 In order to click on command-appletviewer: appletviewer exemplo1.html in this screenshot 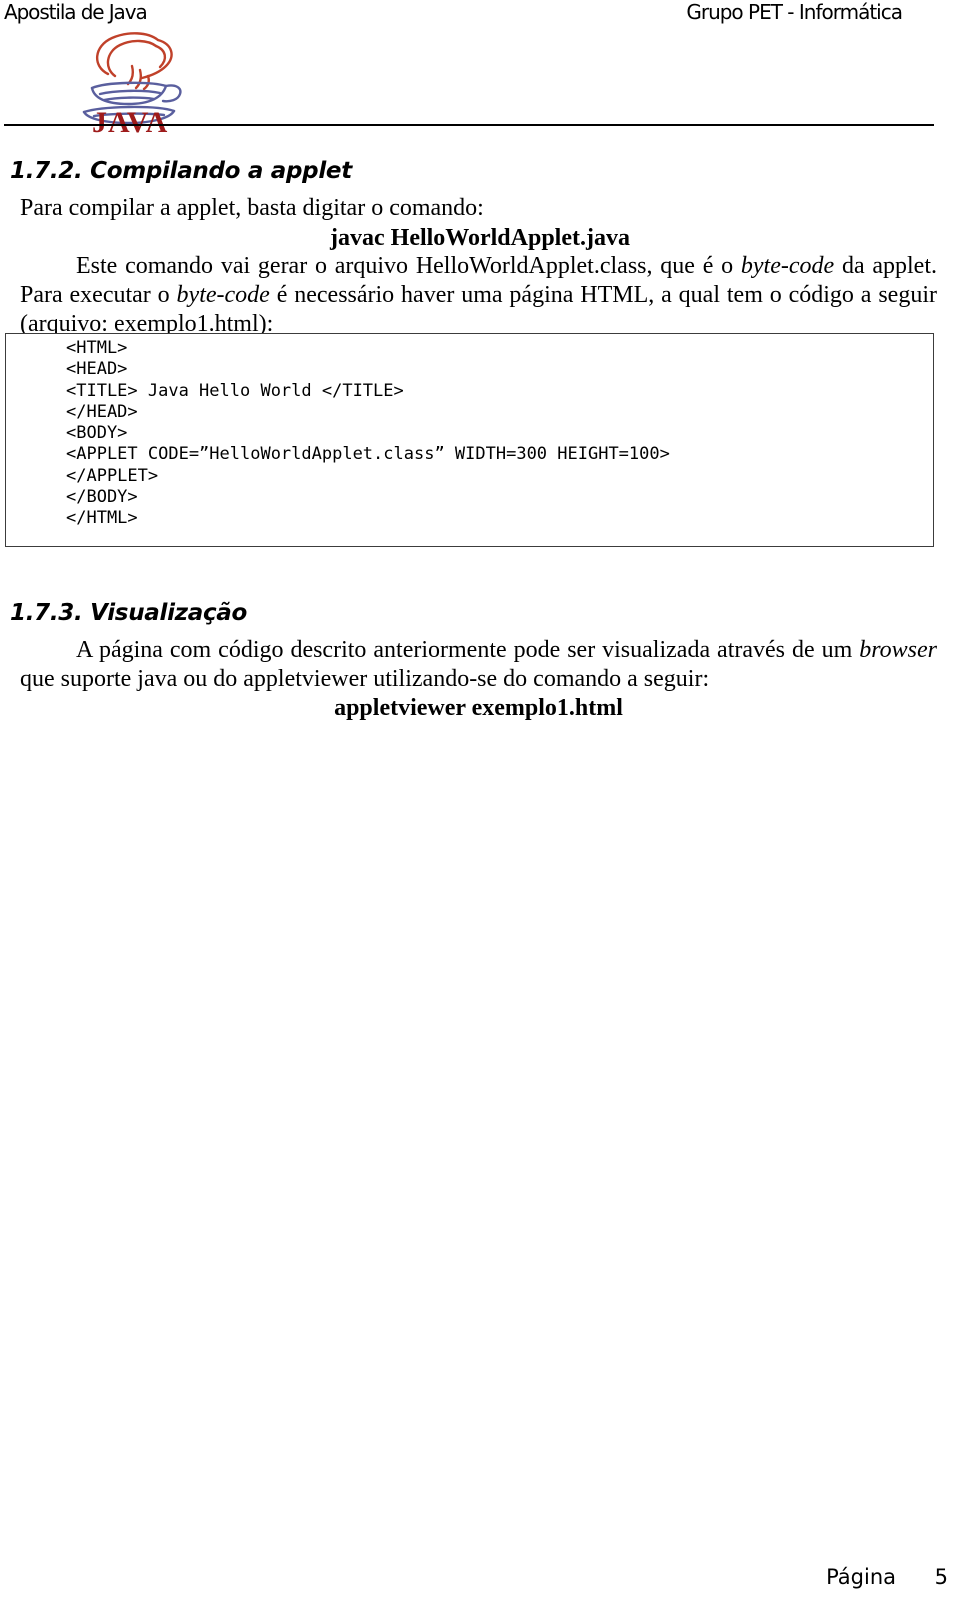, I will do `click(478, 708)`.